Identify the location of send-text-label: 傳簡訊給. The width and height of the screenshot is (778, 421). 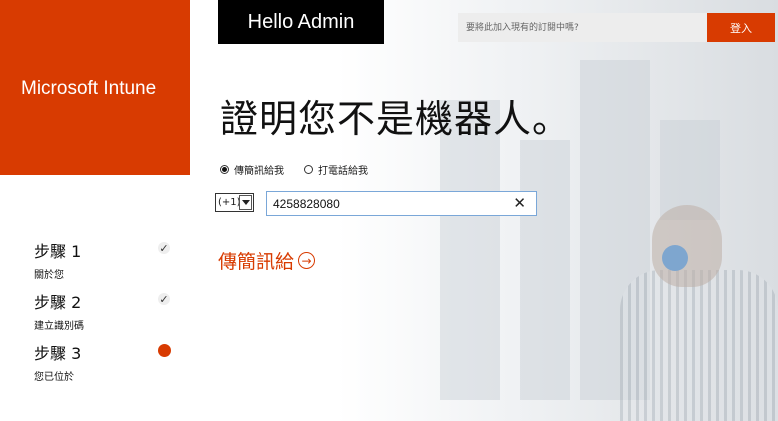
(256, 262).